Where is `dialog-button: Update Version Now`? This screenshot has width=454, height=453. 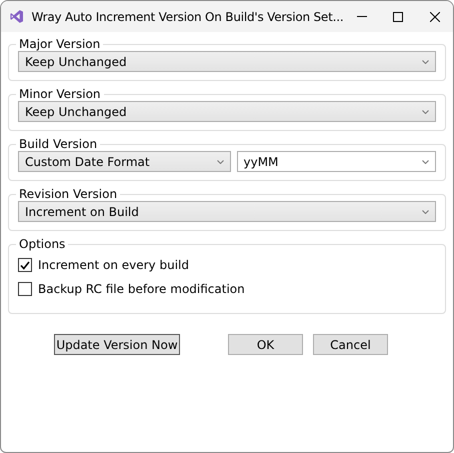 dialog-button: Update Version Now is located at coordinates (117, 344).